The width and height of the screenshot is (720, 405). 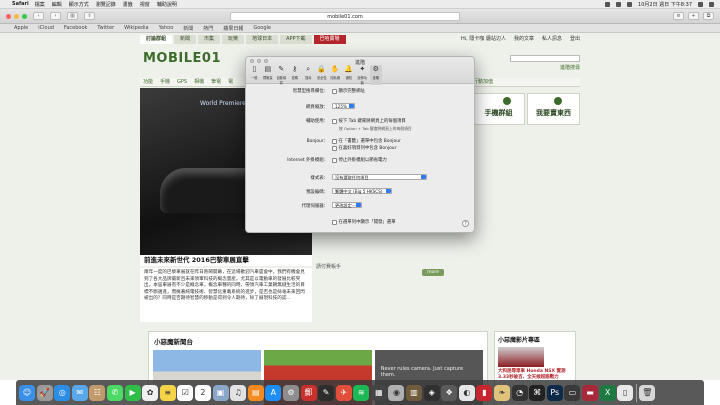 I want to click on menu-history: 瀏覽記錄, so click(x=106, y=4).